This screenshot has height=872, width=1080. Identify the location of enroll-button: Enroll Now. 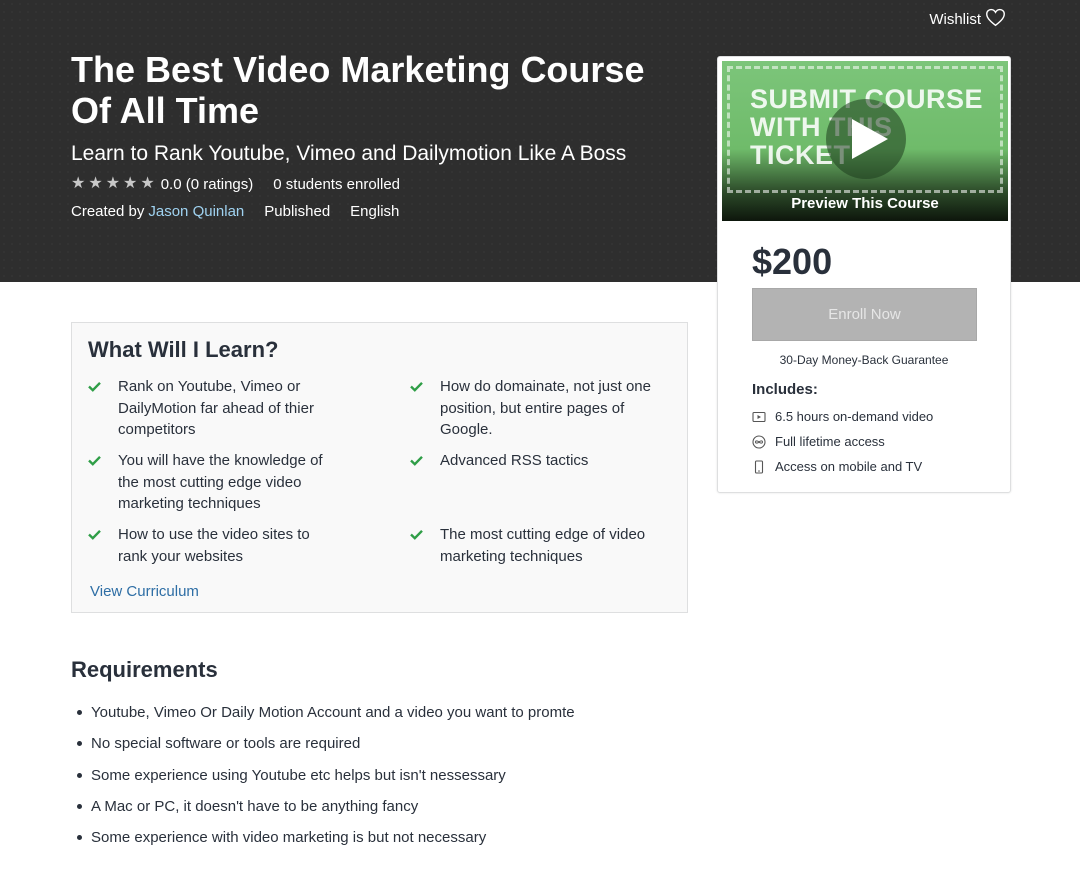
(864, 314).